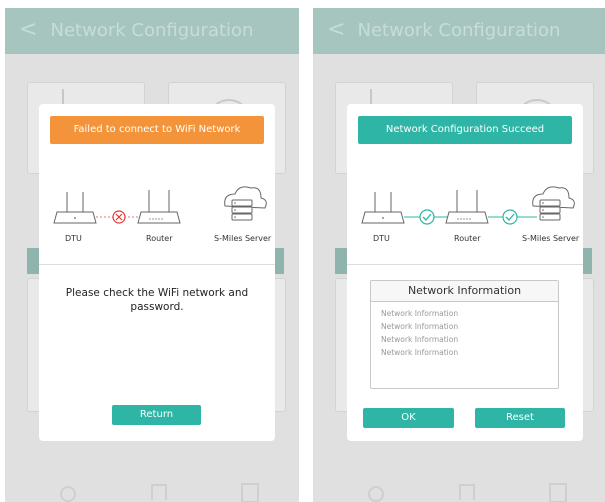 The height and width of the screenshot is (502, 605). I want to click on success-banner: Network Configuration Succeed, so click(465, 130).